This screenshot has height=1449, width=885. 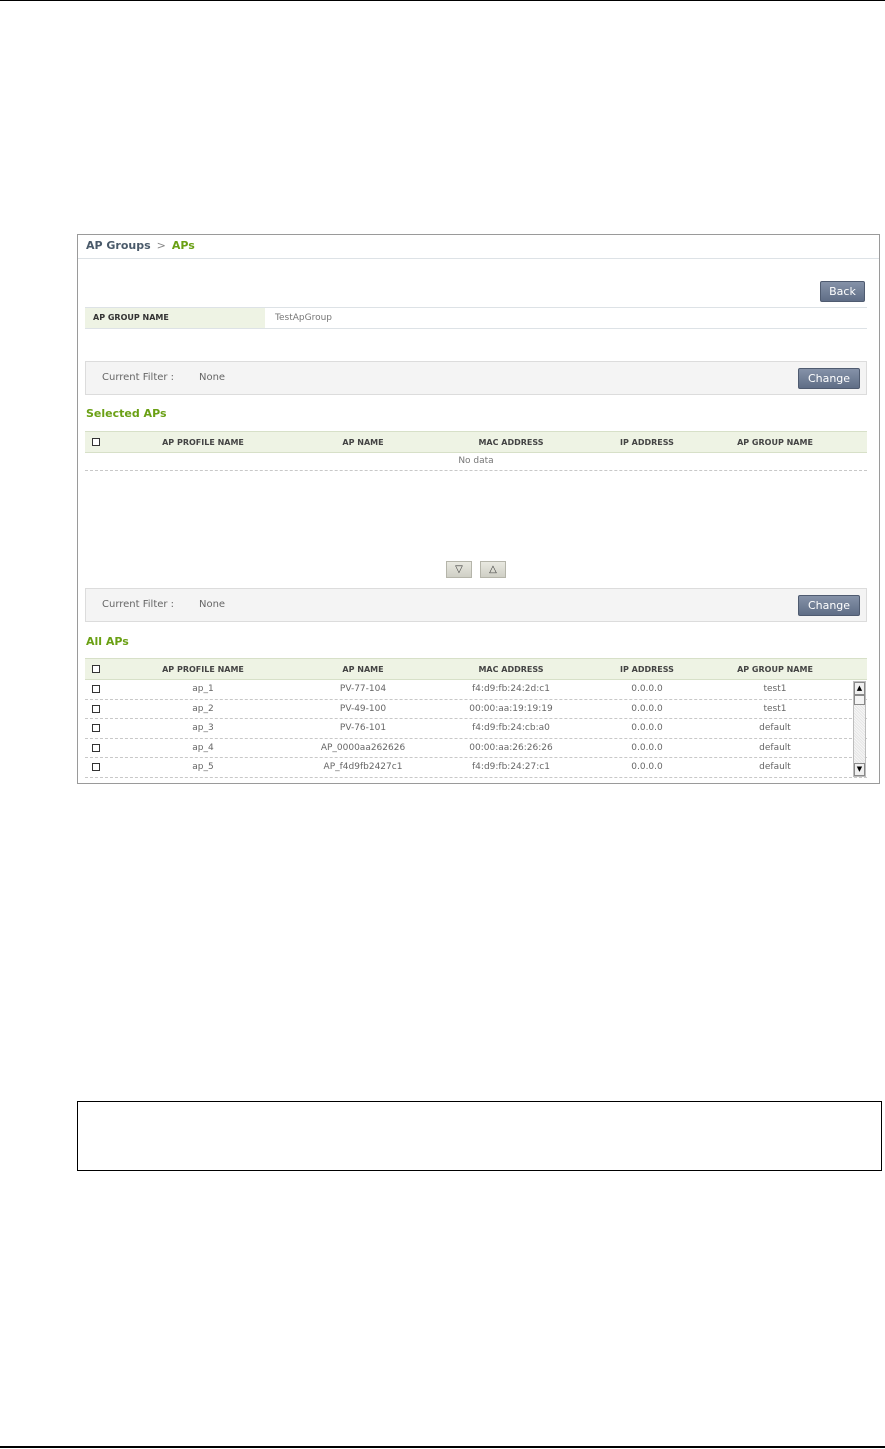 I want to click on cell-ap-profile-name: ap_1, so click(x=203, y=689).